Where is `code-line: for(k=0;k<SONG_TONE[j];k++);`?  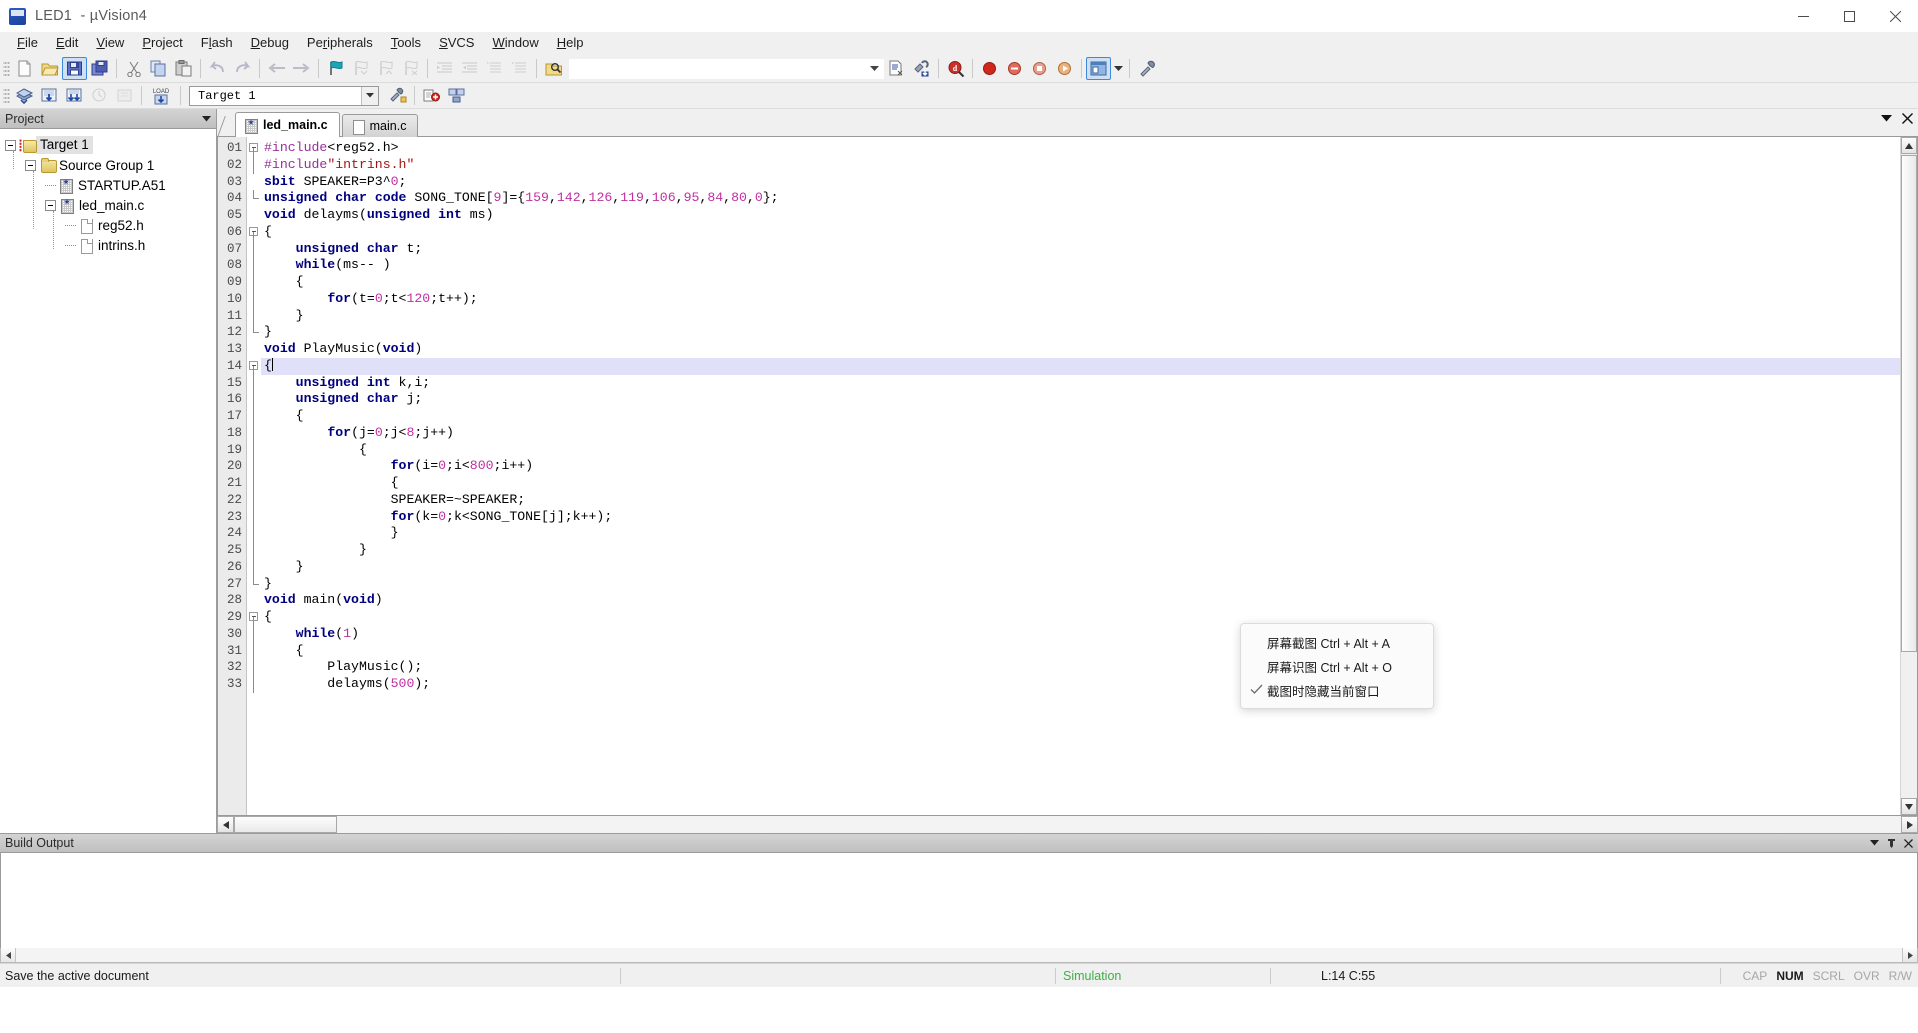 code-line: for(k=0;k<SONG_TONE[j];k++); is located at coordinates (1080, 517).